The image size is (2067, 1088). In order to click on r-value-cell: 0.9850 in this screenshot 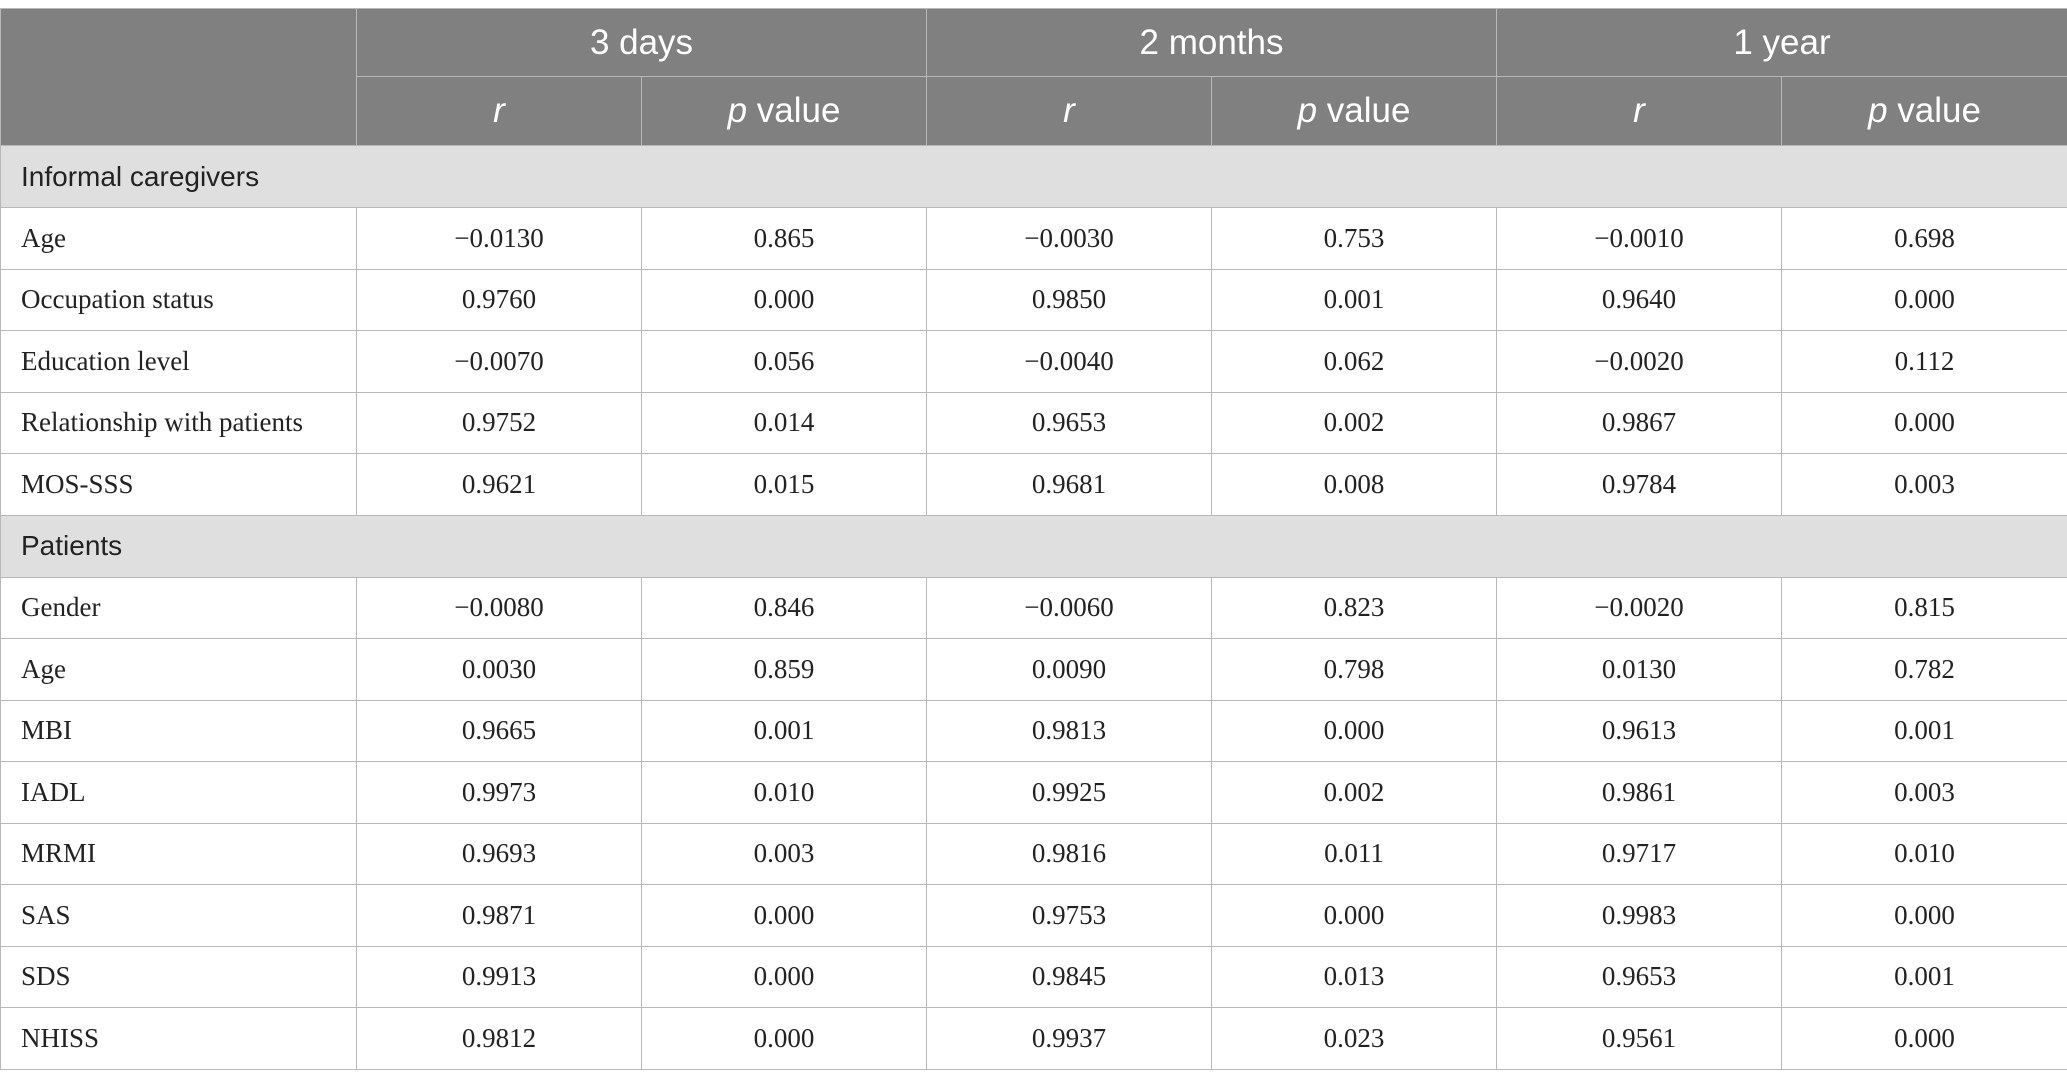, I will do `click(1069, 299)`.